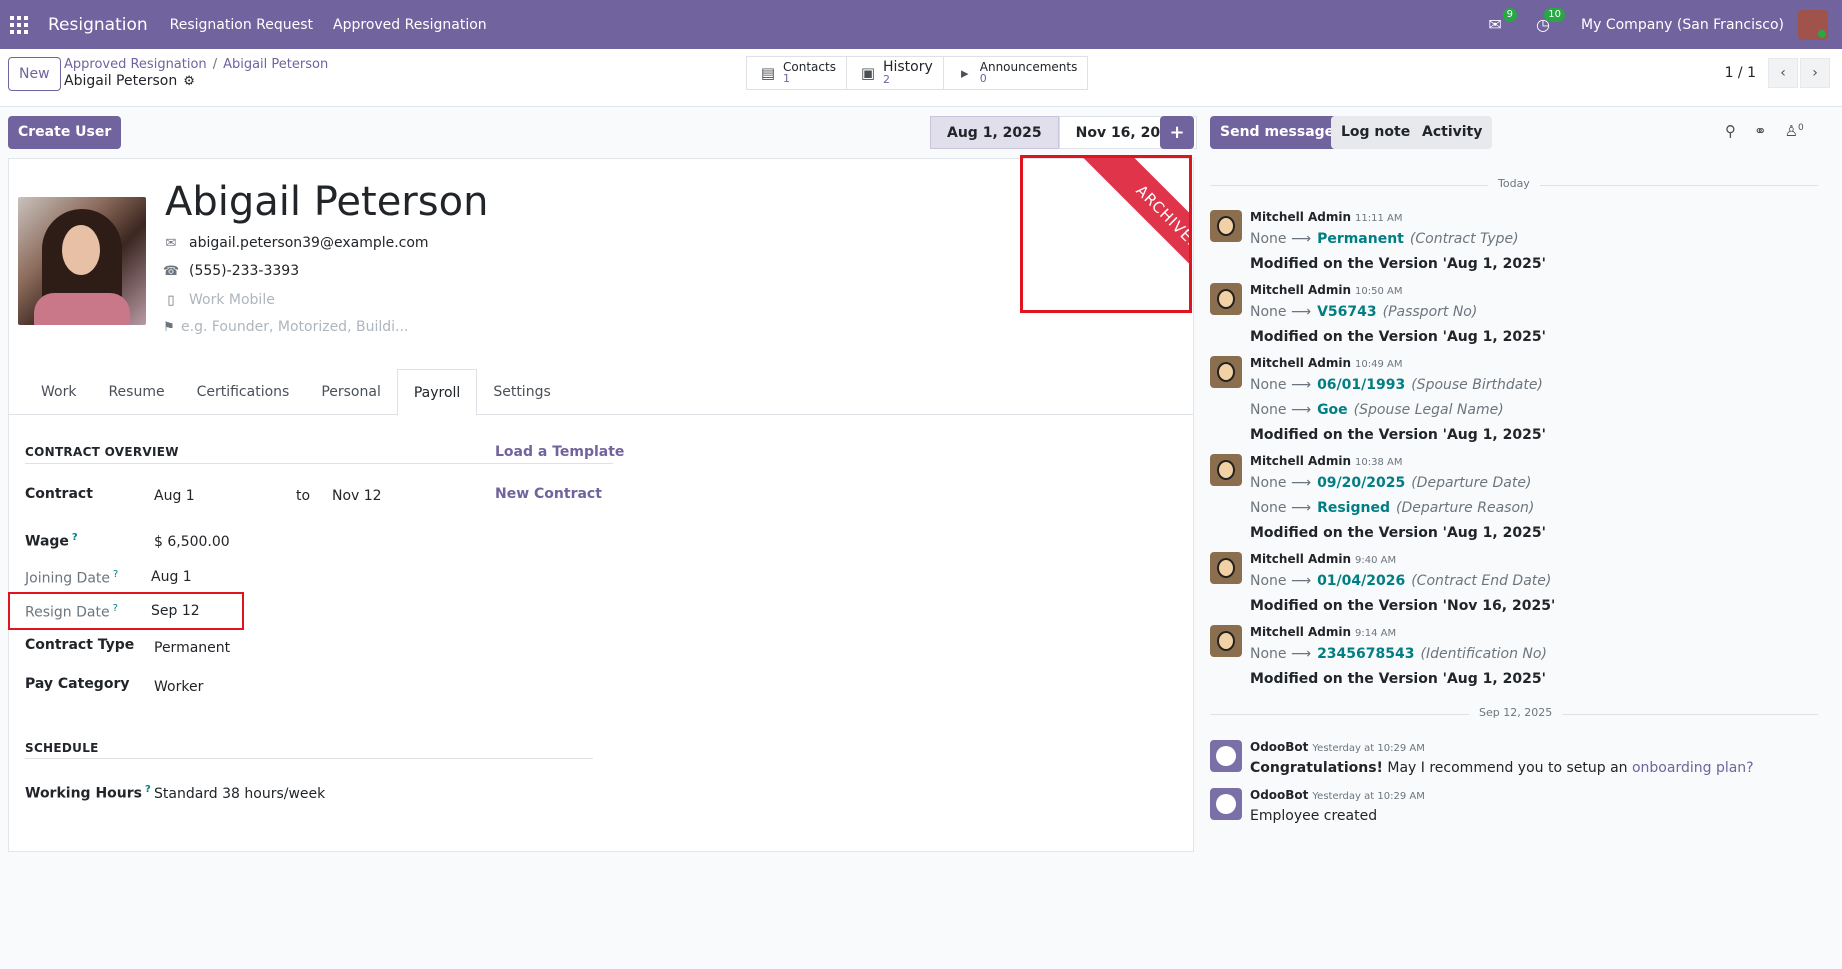 The image size is (1842, 969). Describe the element at coordinates (1693, 768) in the screenshot. I see `onboarding-plan-link: onboarding plan?` at that location.